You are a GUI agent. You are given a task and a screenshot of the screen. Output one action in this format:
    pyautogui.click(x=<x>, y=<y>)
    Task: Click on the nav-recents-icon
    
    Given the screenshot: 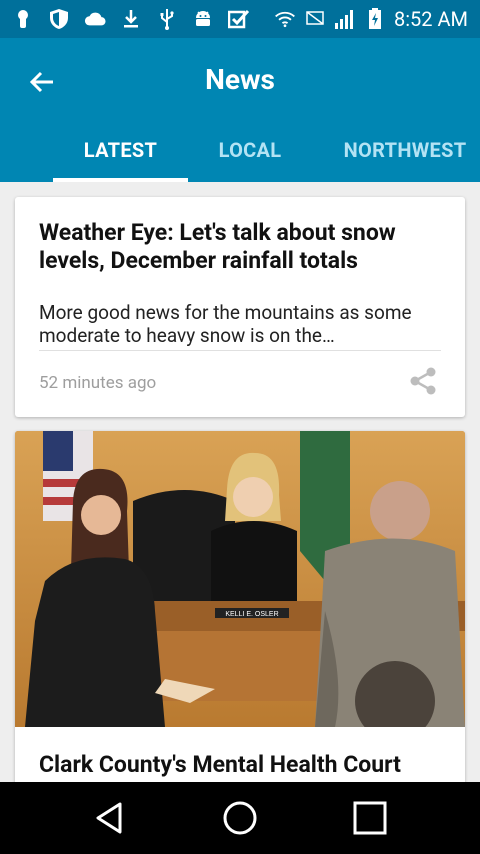 What is the action you would take?
    pyautogui.click(x=370, y=818)
    